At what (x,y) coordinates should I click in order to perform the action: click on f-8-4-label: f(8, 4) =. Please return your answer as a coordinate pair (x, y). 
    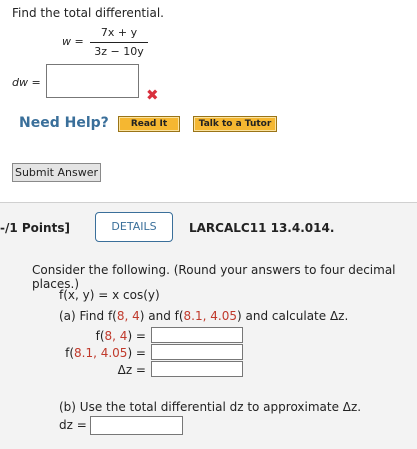
    Looking at the image, I should click on (120, 336).